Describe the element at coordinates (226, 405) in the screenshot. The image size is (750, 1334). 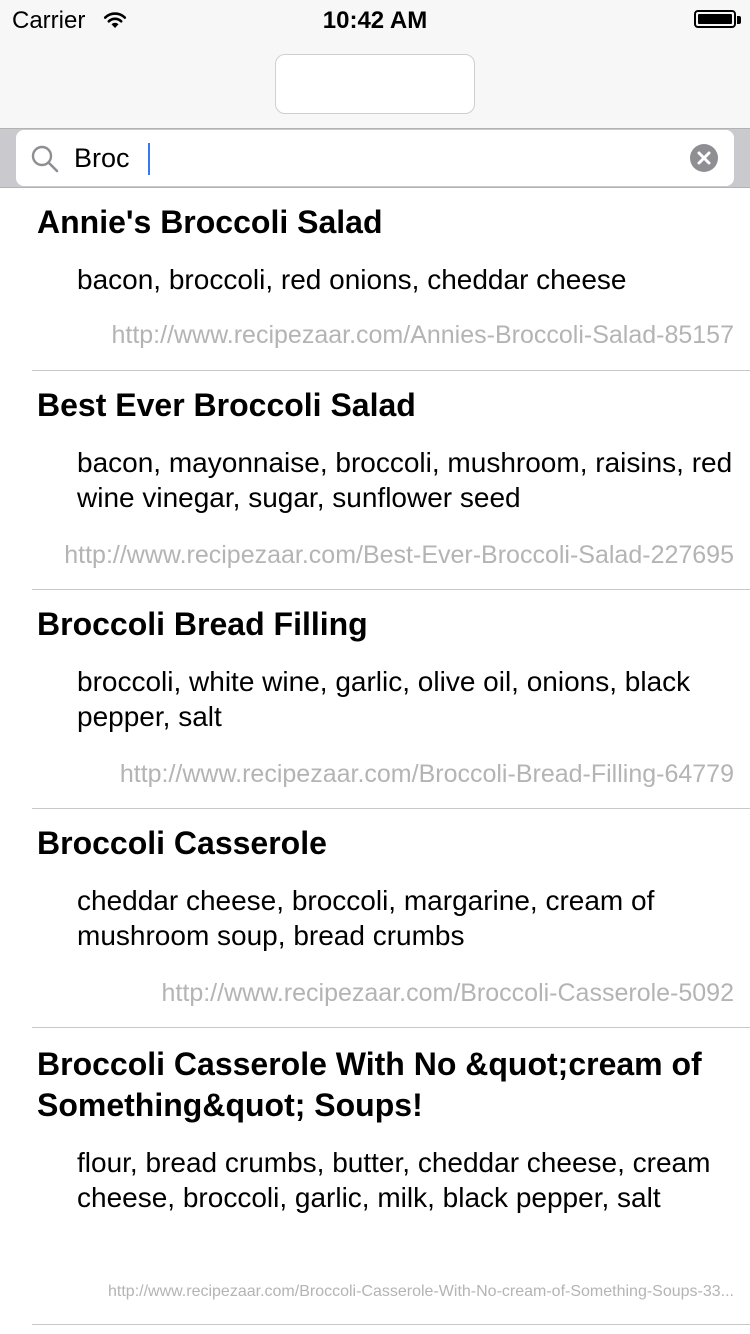
I see `recipe-title: Best Ever Broccoli Salad` at that location.